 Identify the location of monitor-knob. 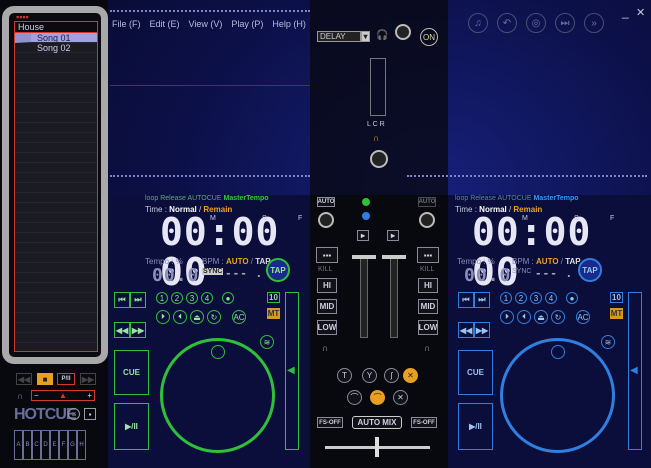
(379, 159).